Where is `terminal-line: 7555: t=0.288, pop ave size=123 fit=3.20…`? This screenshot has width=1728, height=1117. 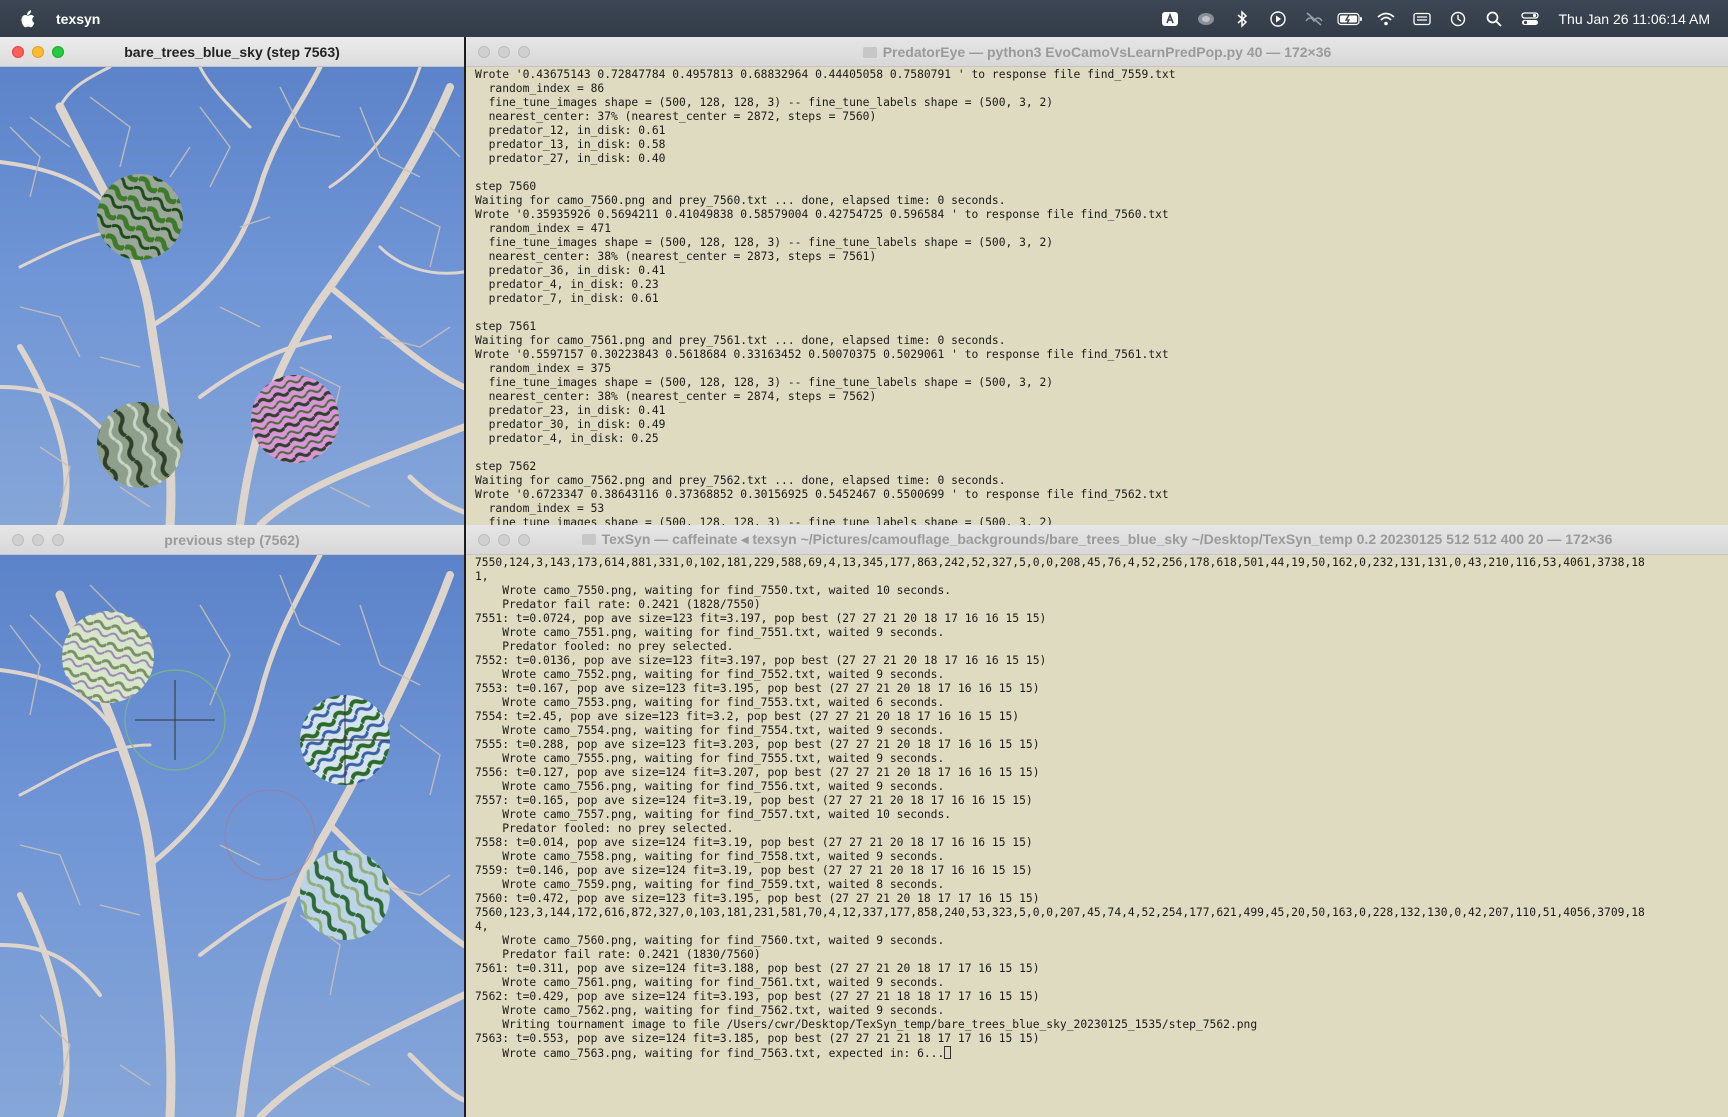
terminal-line: 7555: t=0.288, pop ave size=123 fit=3.20… is located at coordinates (757, 744).